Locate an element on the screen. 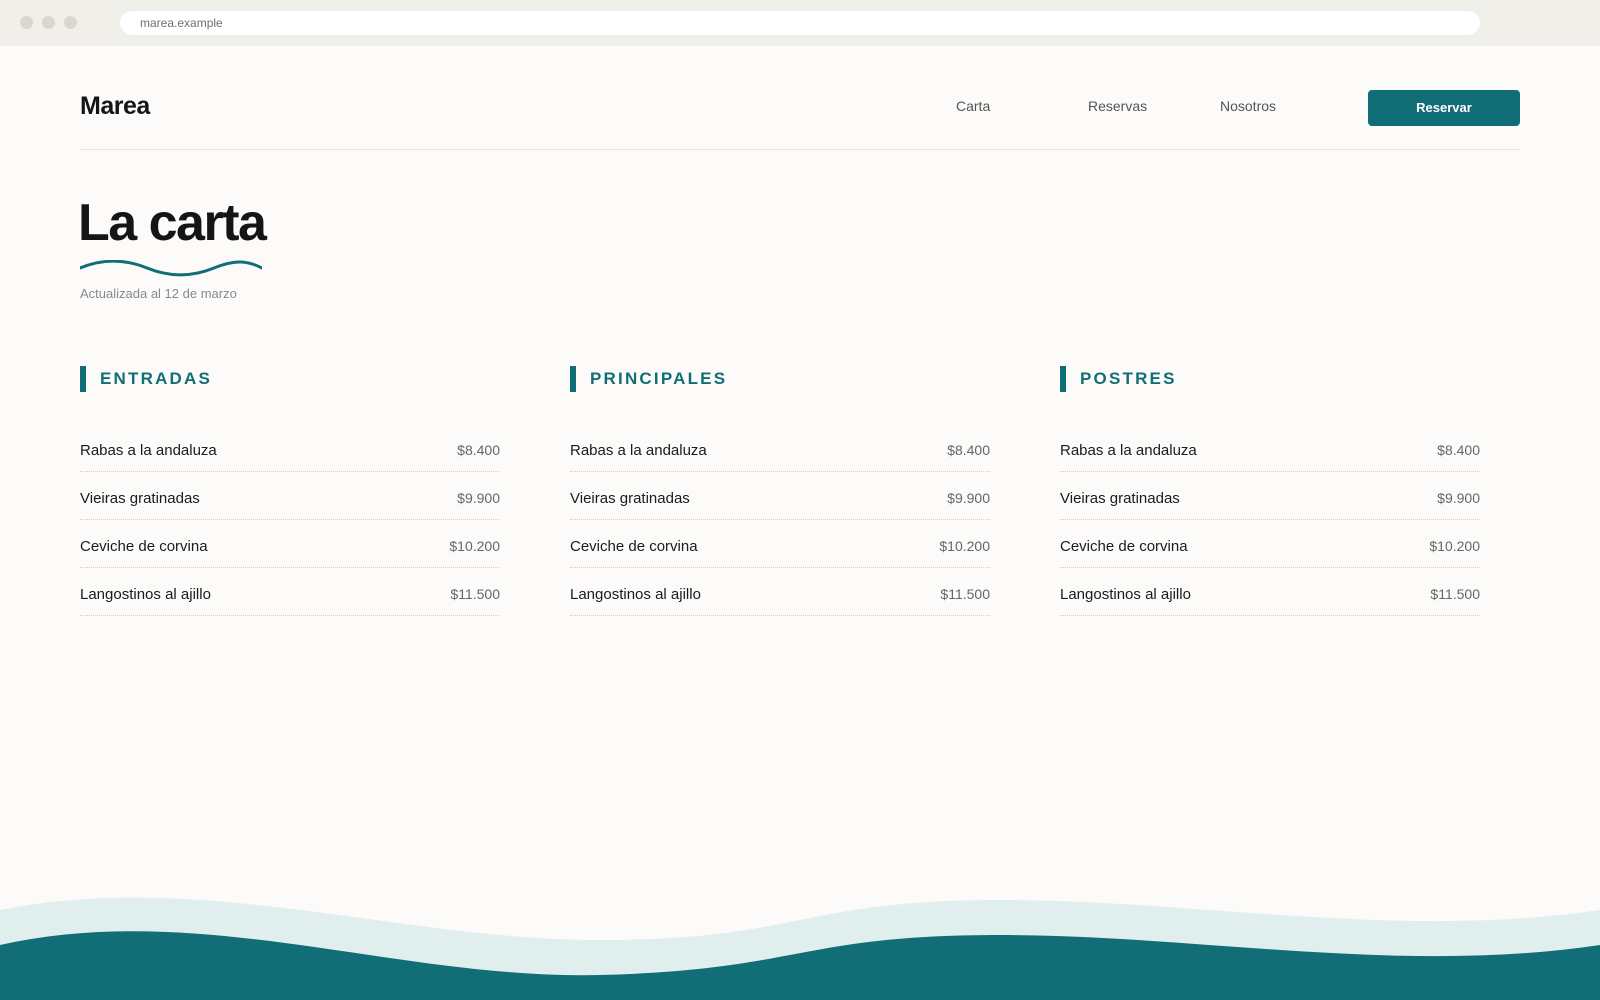 This screenshot has height=1000, width=1600. section-title: POSTRES is located at coordinates (1128, 378).